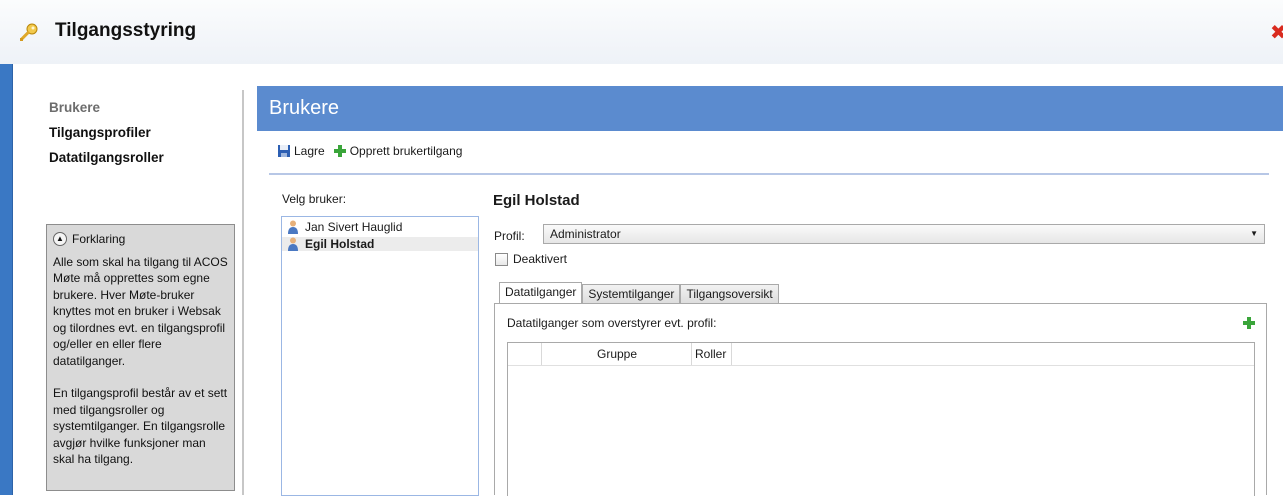 The height and width of the screenshot is (496, 1283). Describe the element at coordinates (380, 356) in the screenshot. I see `user-list: Jan Sivert Hauglid Egil Holstad` at that location.